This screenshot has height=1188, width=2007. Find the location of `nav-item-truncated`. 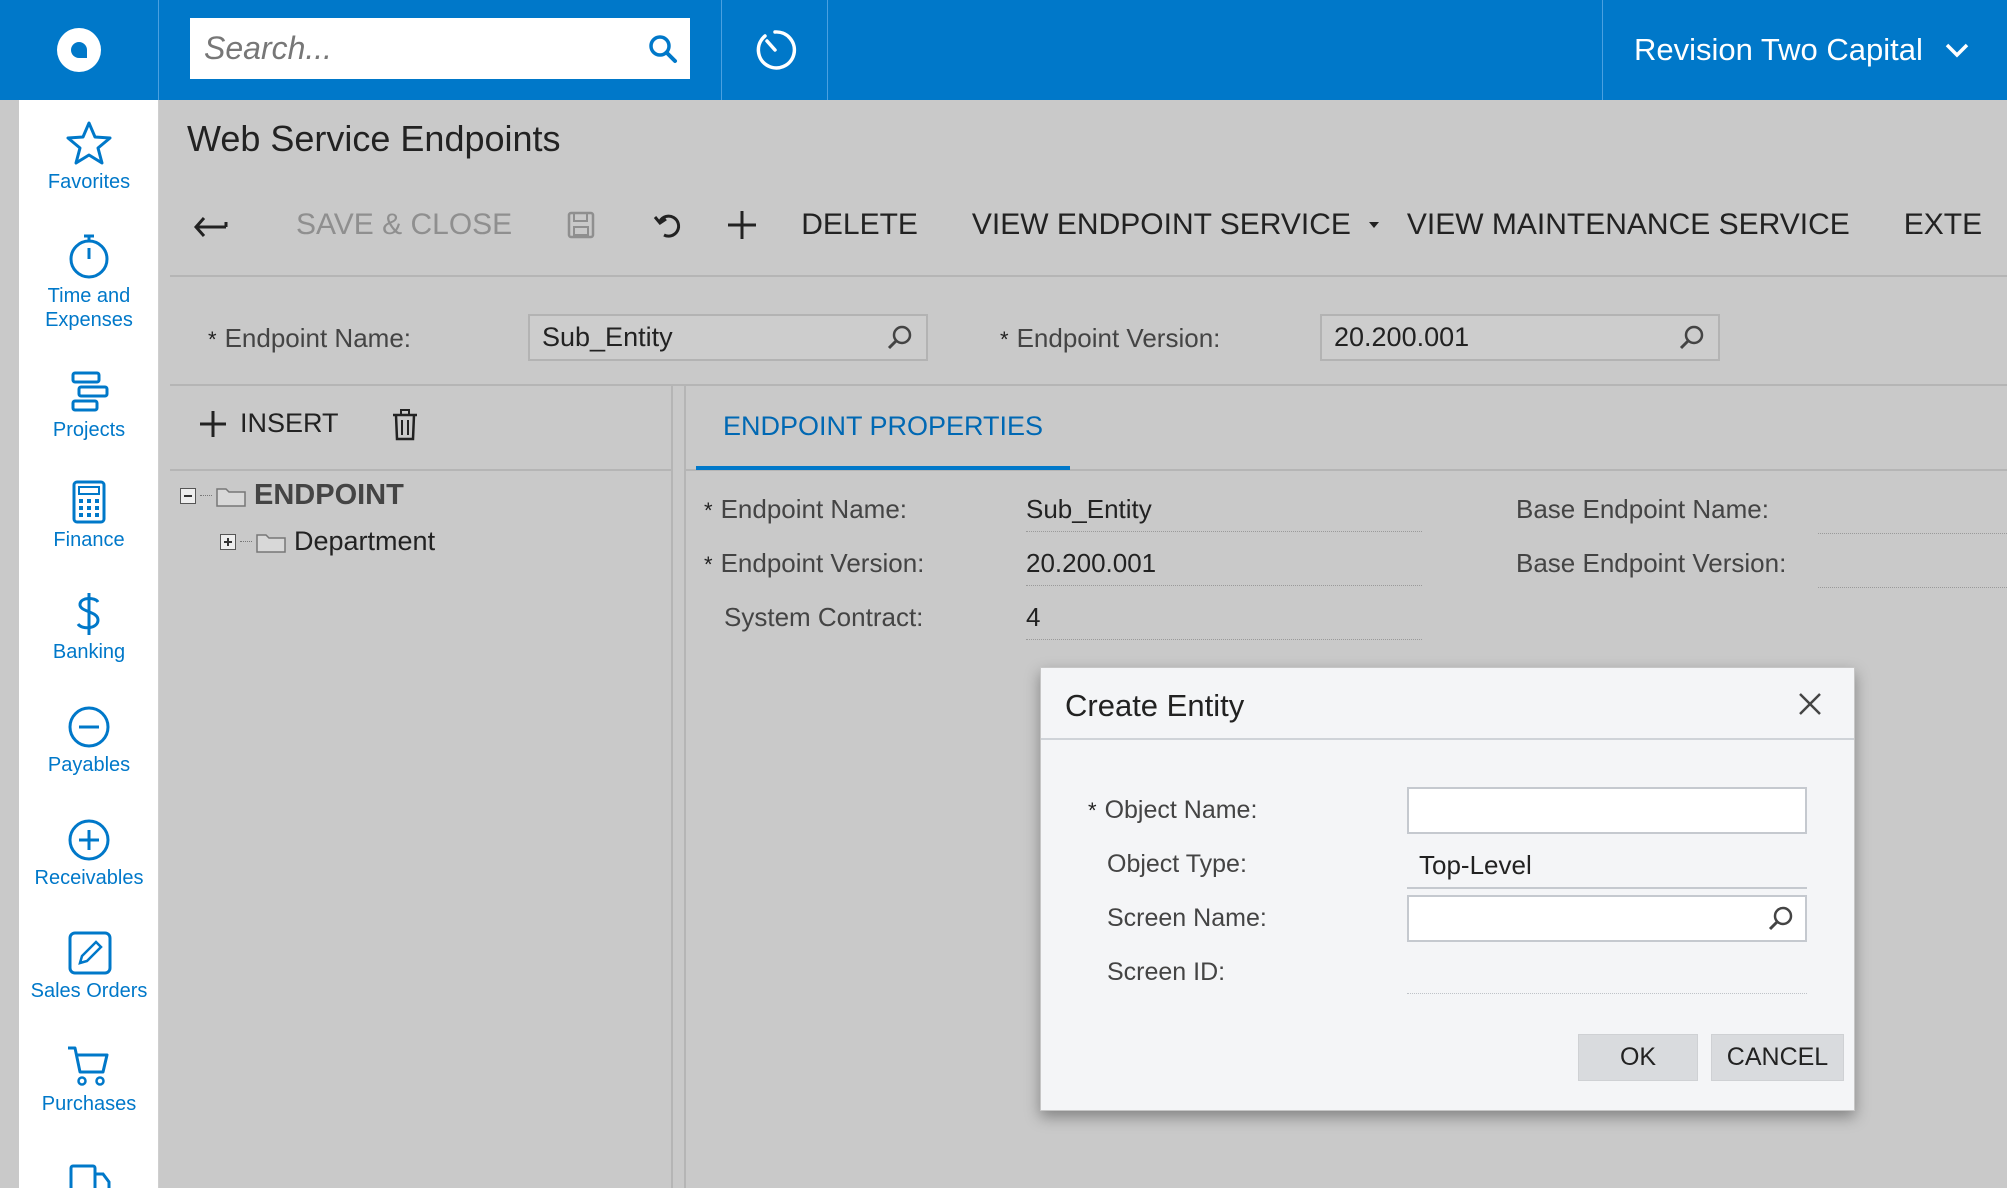

nav-item-truncated is located at coordinates (89, 1175).